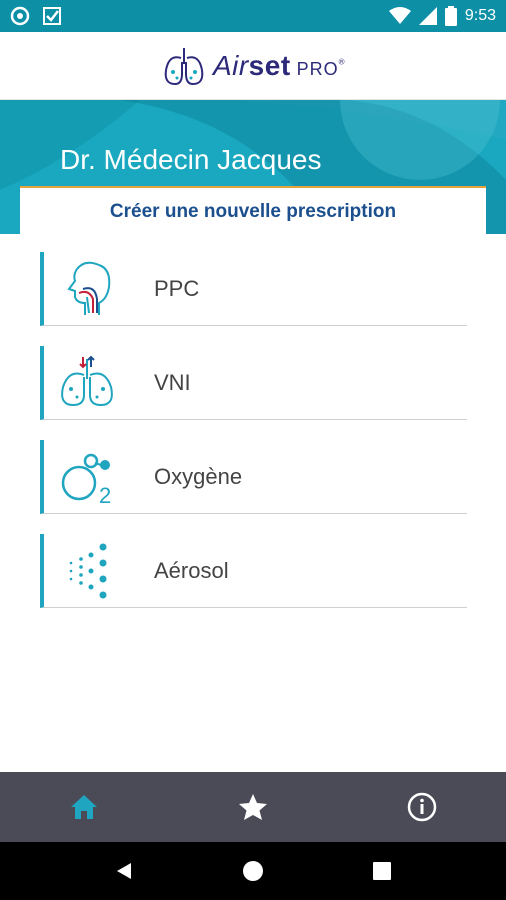 The height and width of the screenshot is (900, 506). Describe the element at coordinates (191, 159) in the screenshot. I see `doctor-name: Dr. Médecin Jacques` at that location.